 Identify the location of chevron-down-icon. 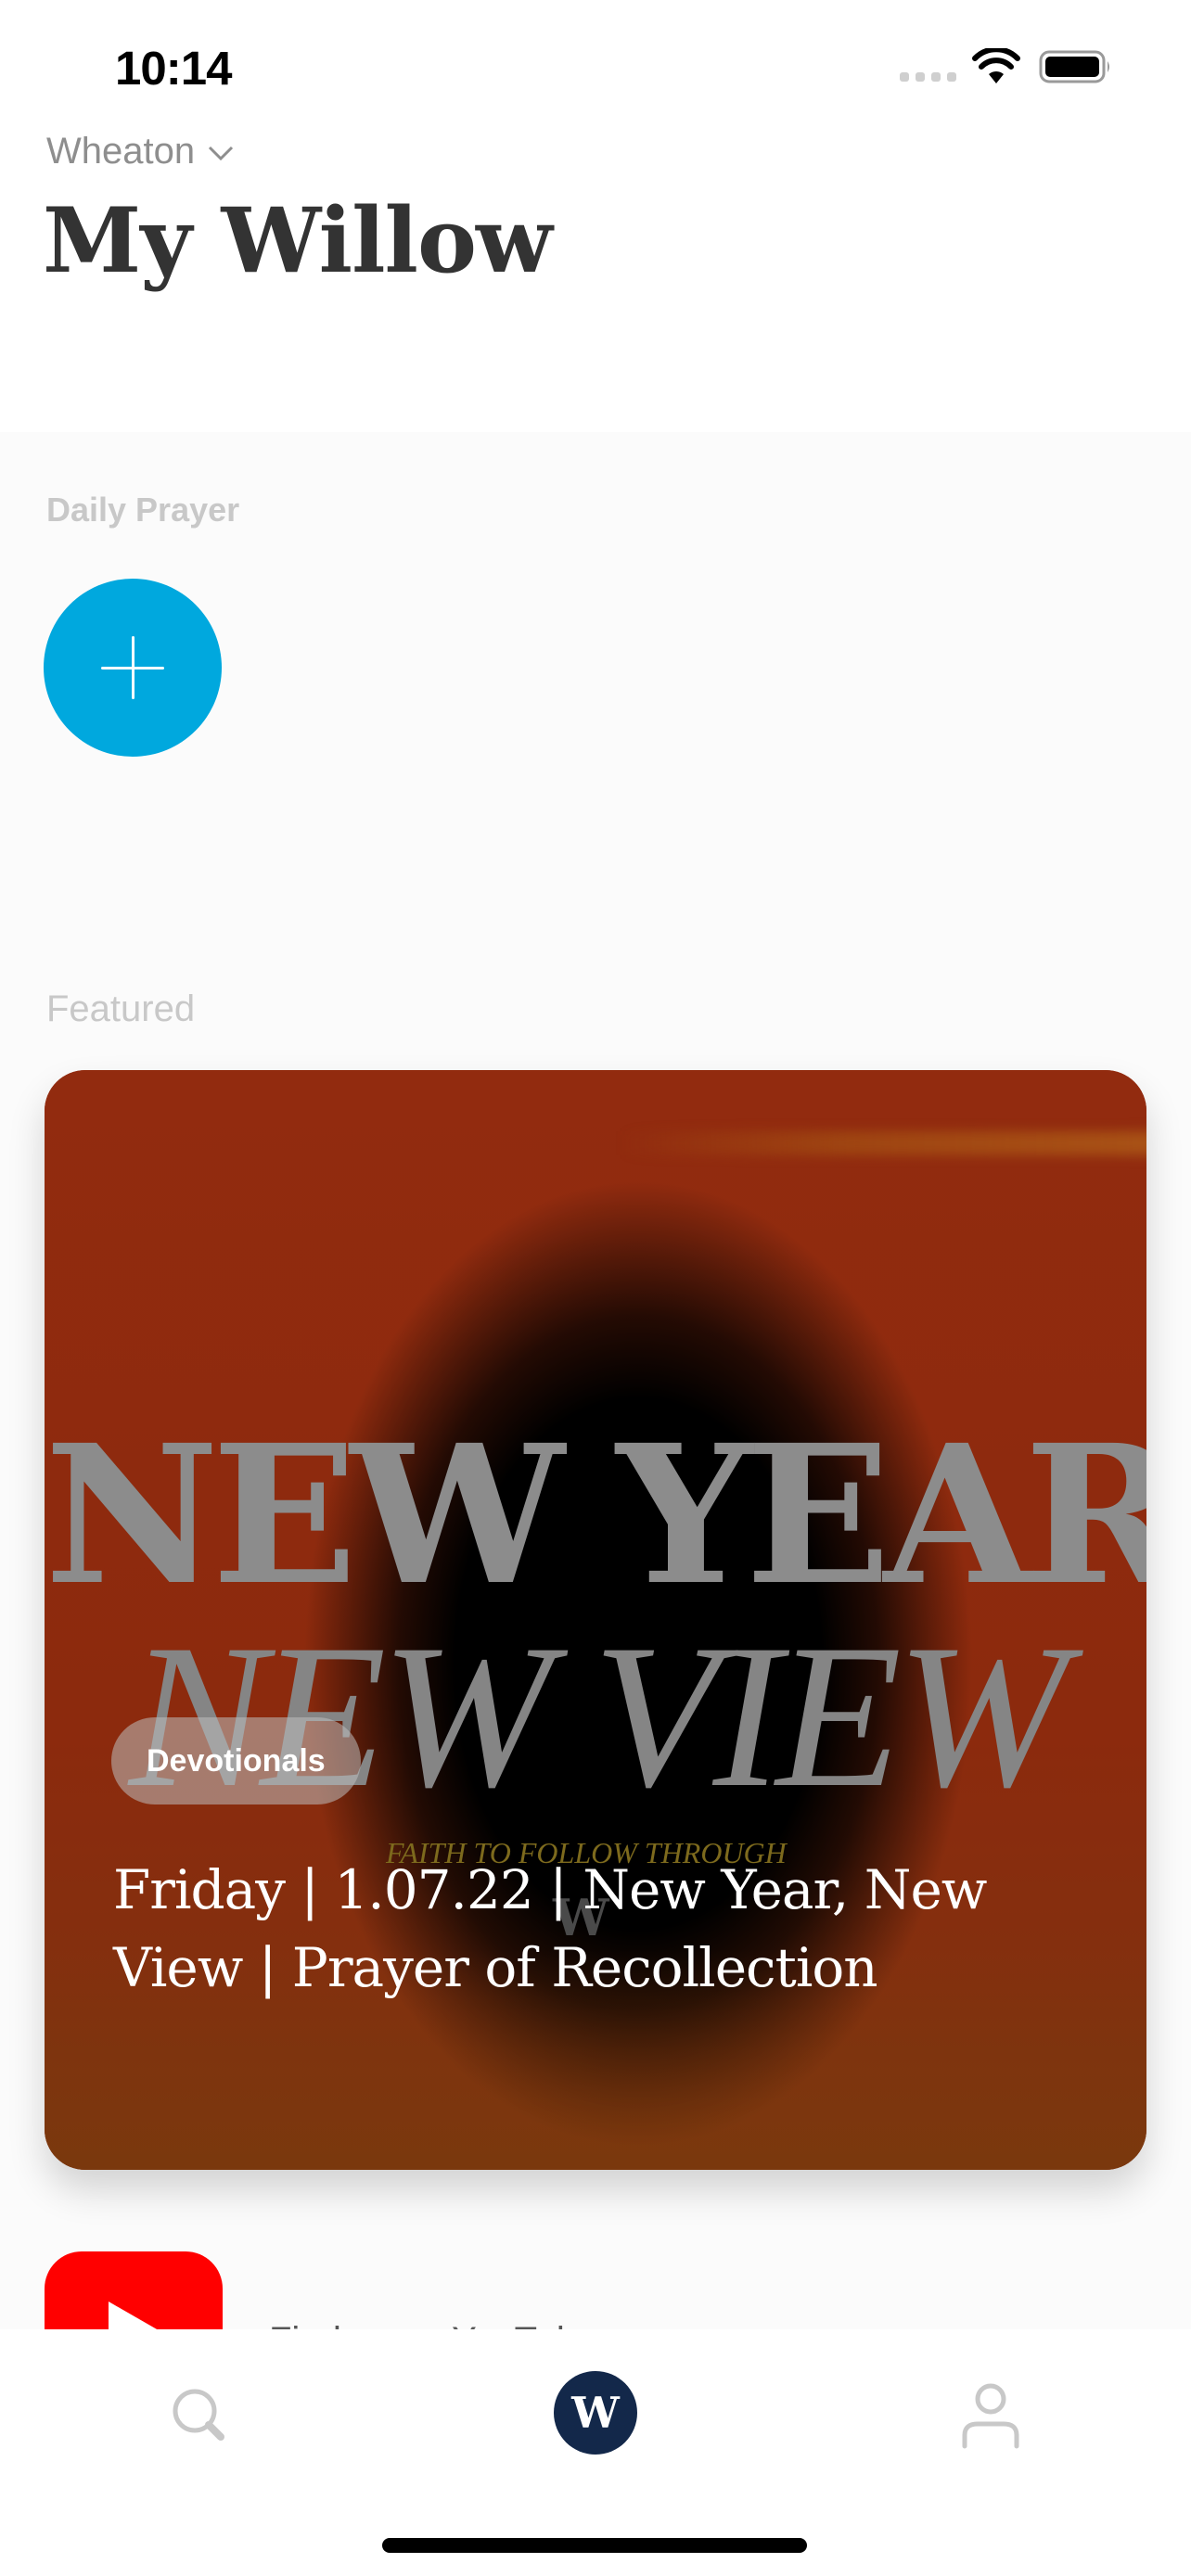
(222, 153).